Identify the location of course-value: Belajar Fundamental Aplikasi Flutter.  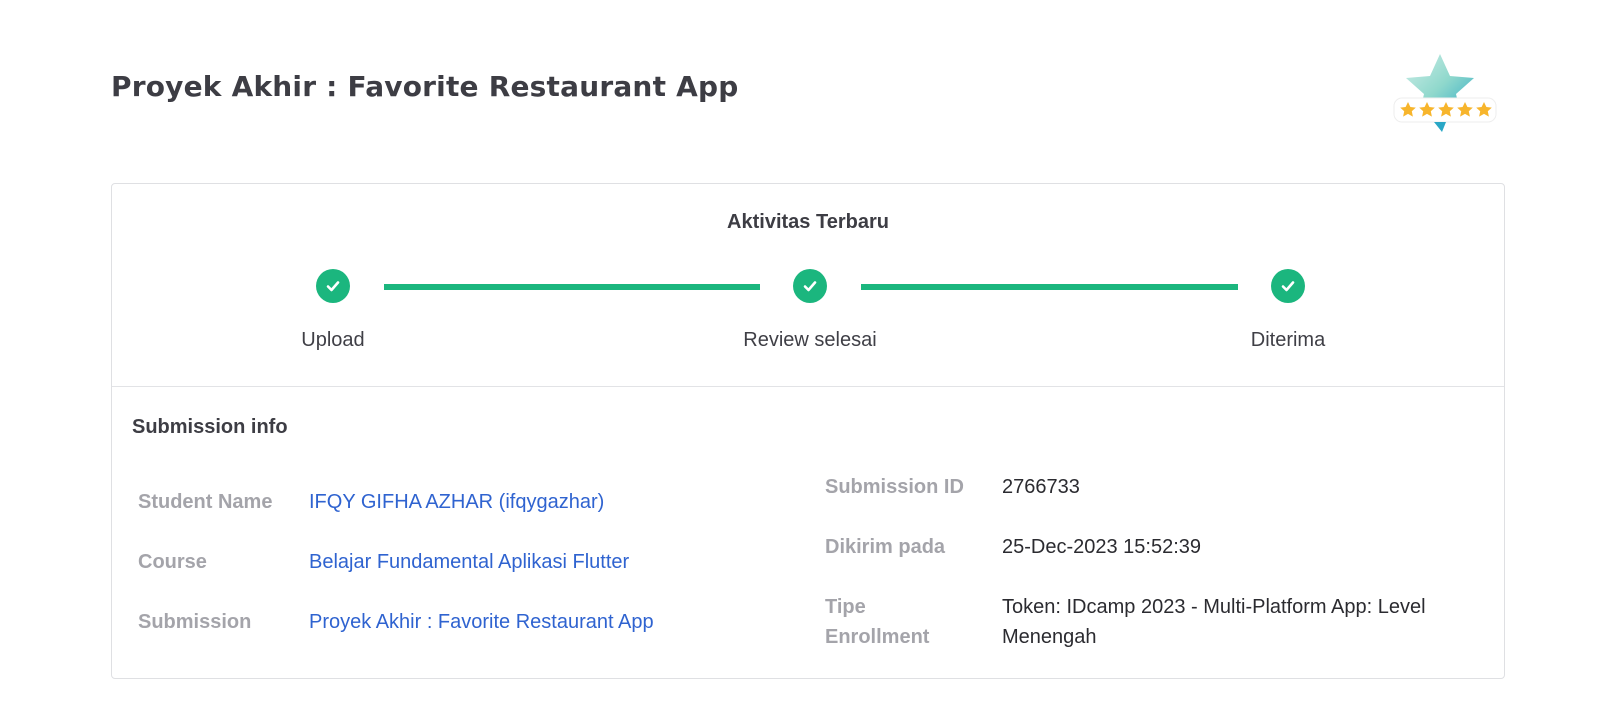
(469, 562).